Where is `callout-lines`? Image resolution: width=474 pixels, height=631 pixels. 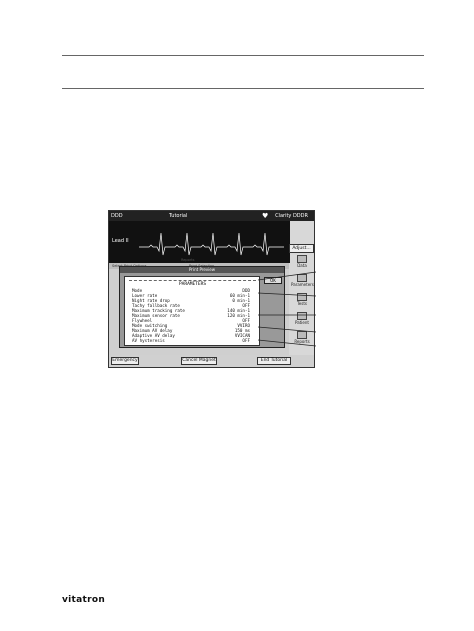
callout-lines is located at coordinates (287, 309).